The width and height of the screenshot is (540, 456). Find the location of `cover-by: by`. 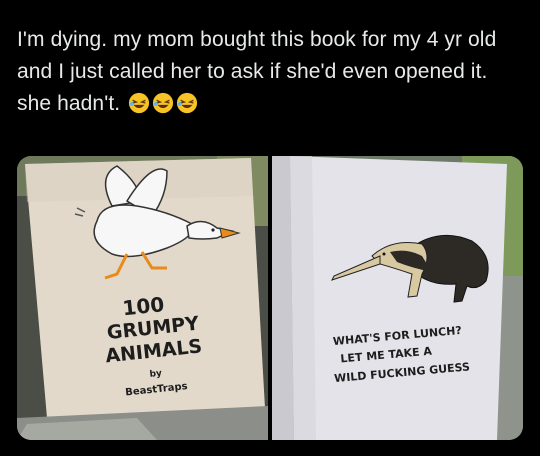

cover-by: by is located at coordinates (155, 374).